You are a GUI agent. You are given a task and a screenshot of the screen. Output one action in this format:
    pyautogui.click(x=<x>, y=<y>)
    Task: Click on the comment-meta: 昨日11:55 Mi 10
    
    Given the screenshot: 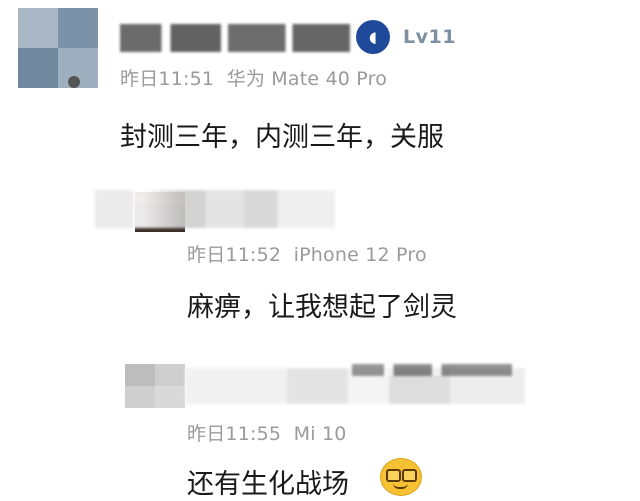 What is the action you would take?
    pyautogui.click(x=267, y=432)
    